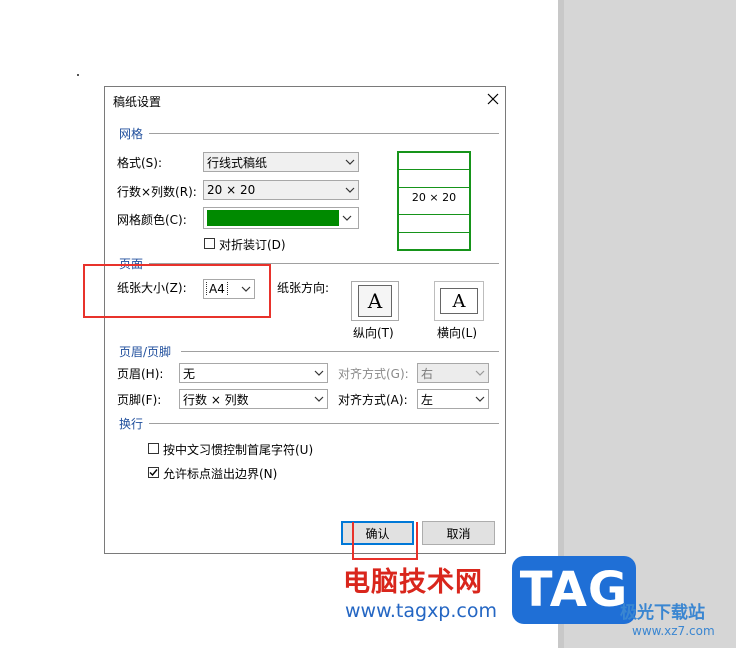 This screenshot has height=648, width=736. I want to click on highlight-box-ok, so click(385, 541).